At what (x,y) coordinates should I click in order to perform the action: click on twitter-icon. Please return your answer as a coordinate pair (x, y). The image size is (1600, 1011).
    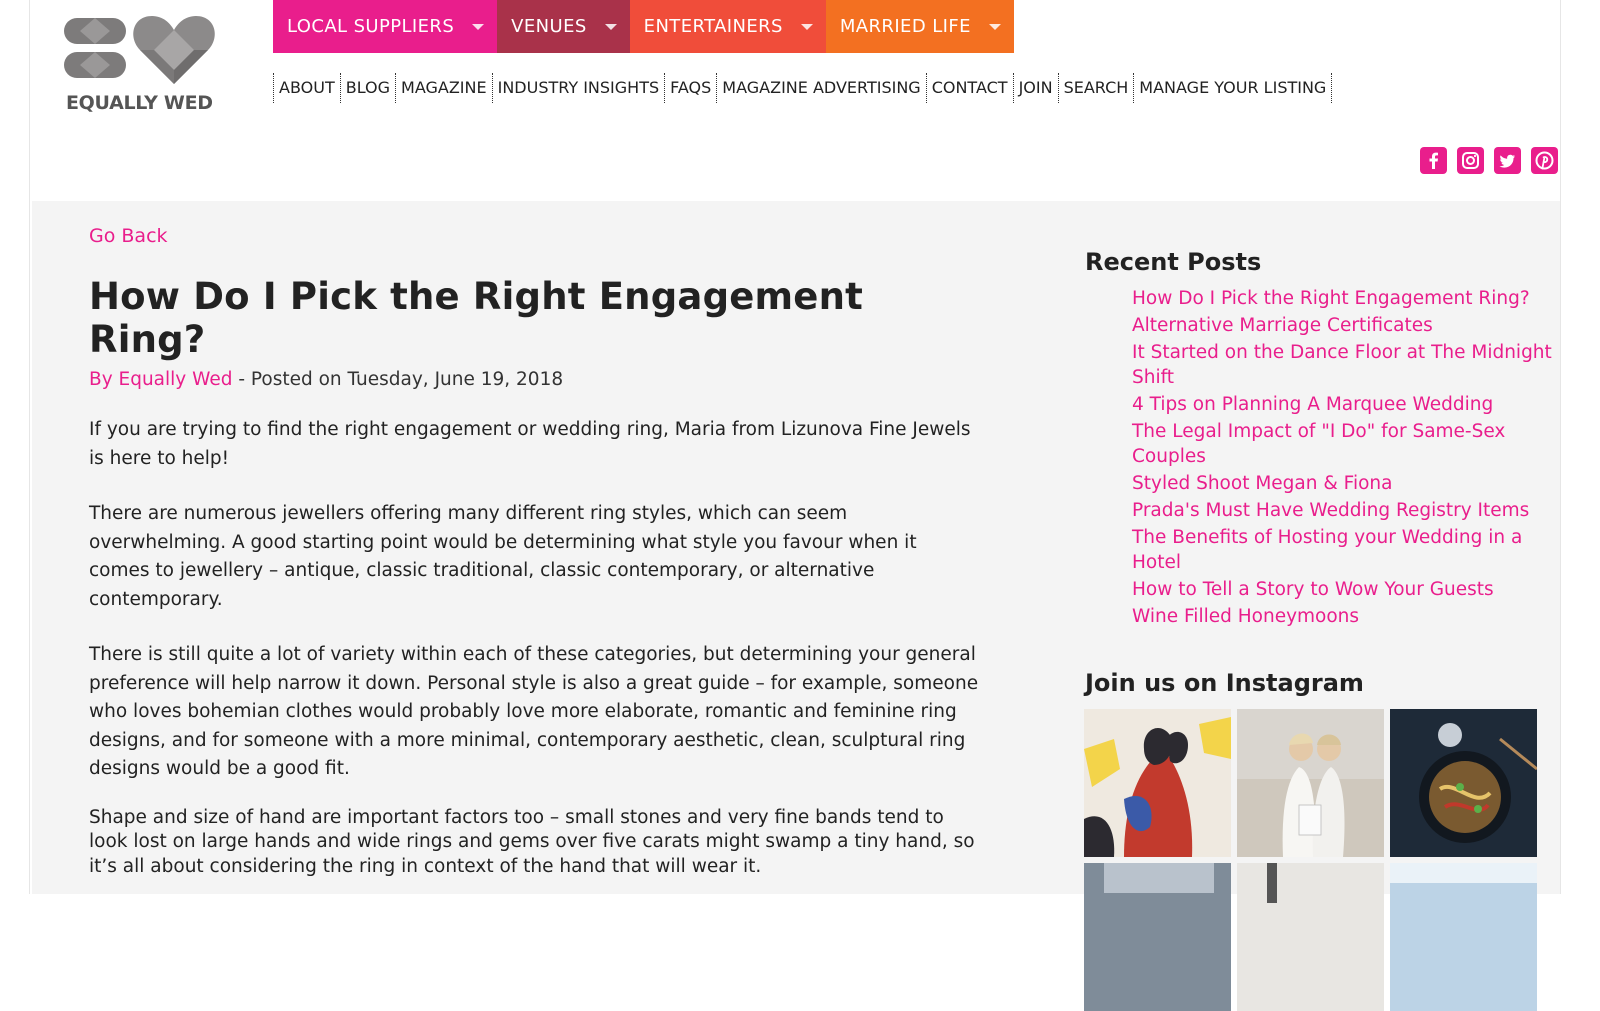
    Looking at the image, I should click on (1507, 160).